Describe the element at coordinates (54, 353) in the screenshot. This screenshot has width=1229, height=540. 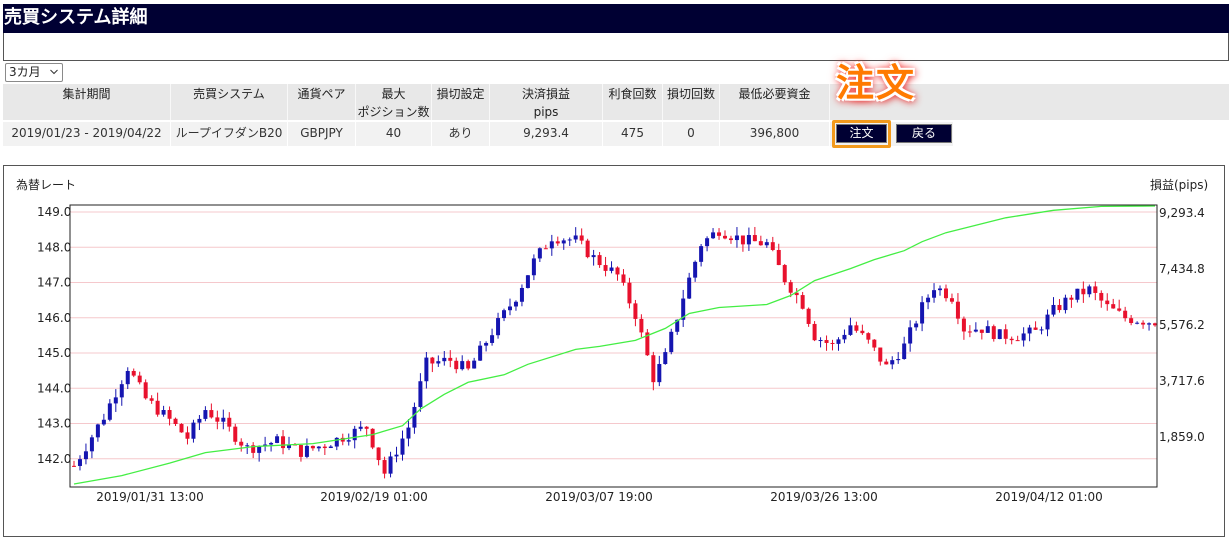
I see `y-tick-label-left: 145.0` at that location.